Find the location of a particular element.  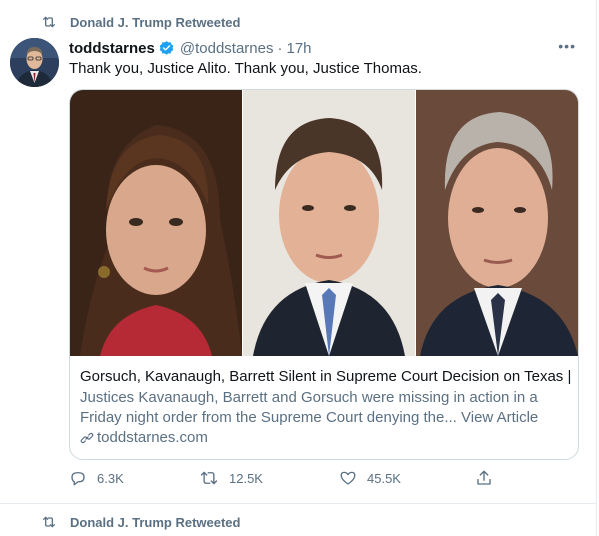

retweet-count: 12.5K is located at coordinates (246, 478).